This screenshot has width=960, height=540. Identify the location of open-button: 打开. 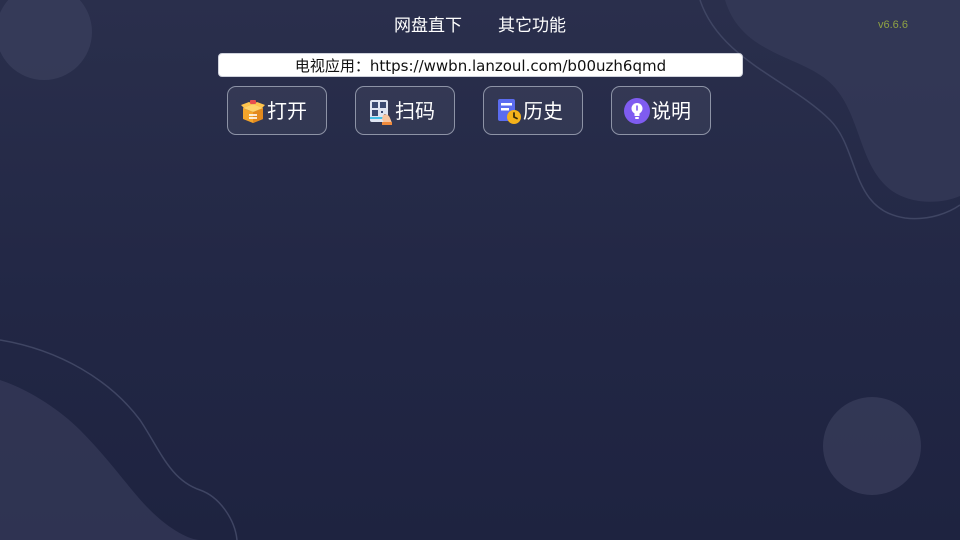
(277, 110).